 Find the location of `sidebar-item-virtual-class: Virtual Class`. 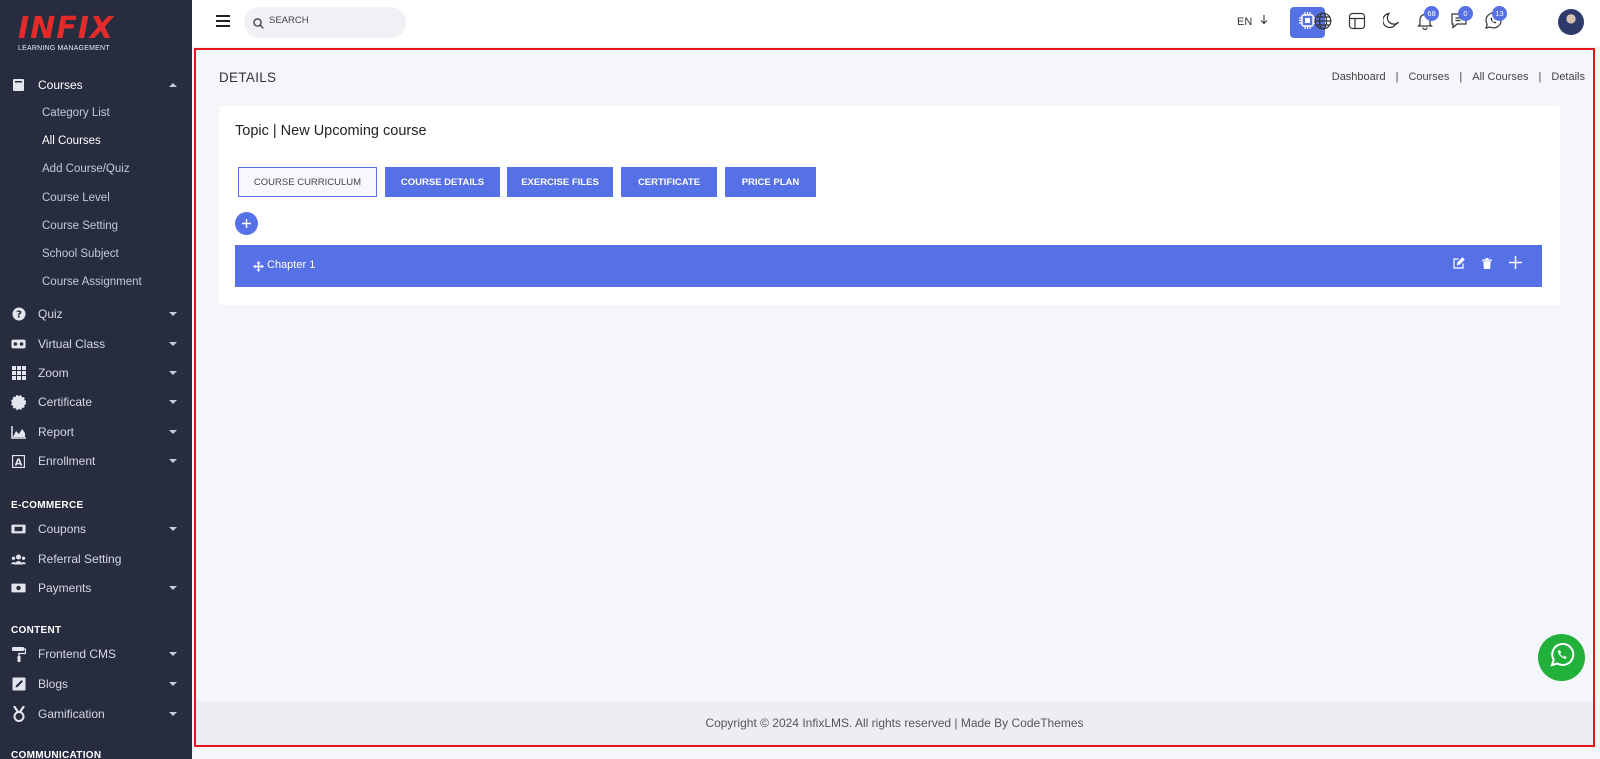

sidebar-item-virtual-class: Virtual Class is located at coordinates (96, 344).